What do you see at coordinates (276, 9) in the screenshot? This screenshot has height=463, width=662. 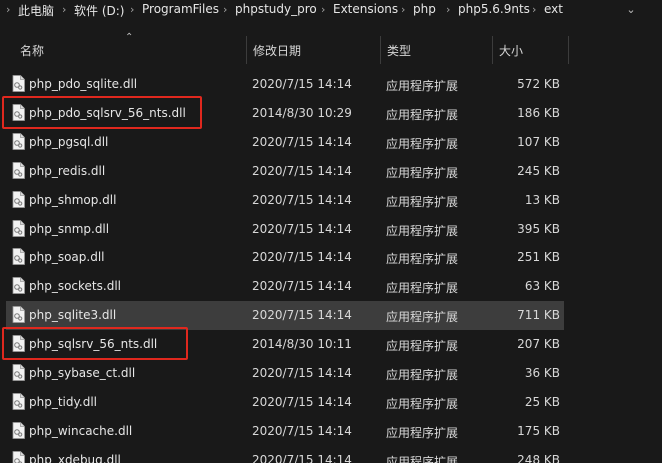 I see `breadcrumb-item: phpstudy_pro` at bounding box center [276, 9].